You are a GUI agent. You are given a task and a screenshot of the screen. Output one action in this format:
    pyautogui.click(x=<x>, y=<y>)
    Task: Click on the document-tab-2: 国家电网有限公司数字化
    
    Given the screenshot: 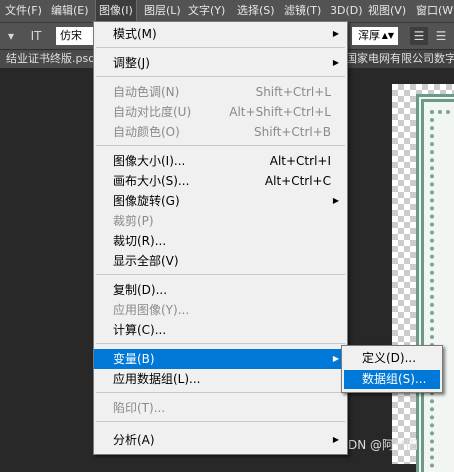 What is the action you would take?
    pyautogui.click(x=398, y=59)
    